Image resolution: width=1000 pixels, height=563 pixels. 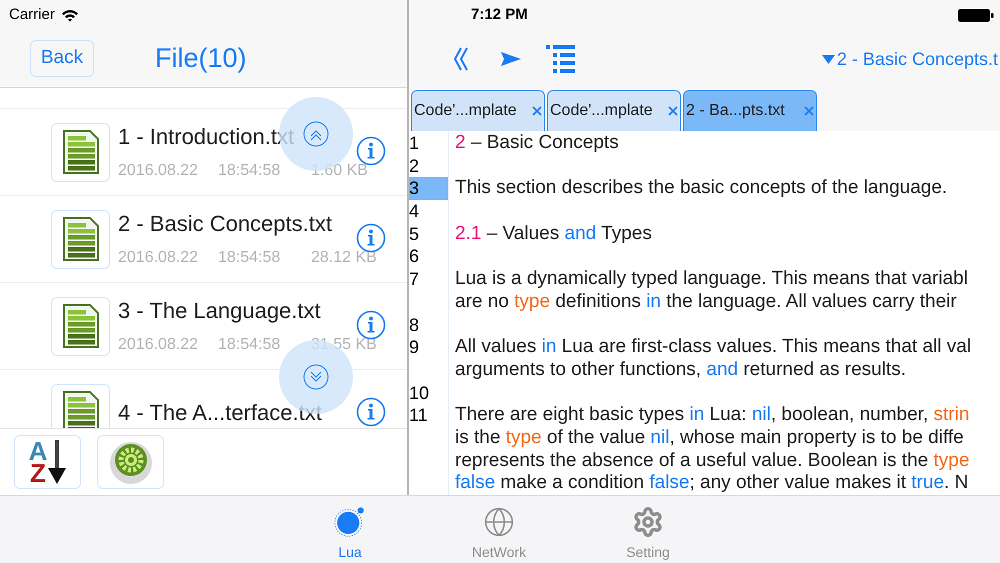 What do you see at coordinates (750, 110) in the screenshot?
I see `document-tab: 2 - Ba...pts.txt` at bounding box center [750, 110].